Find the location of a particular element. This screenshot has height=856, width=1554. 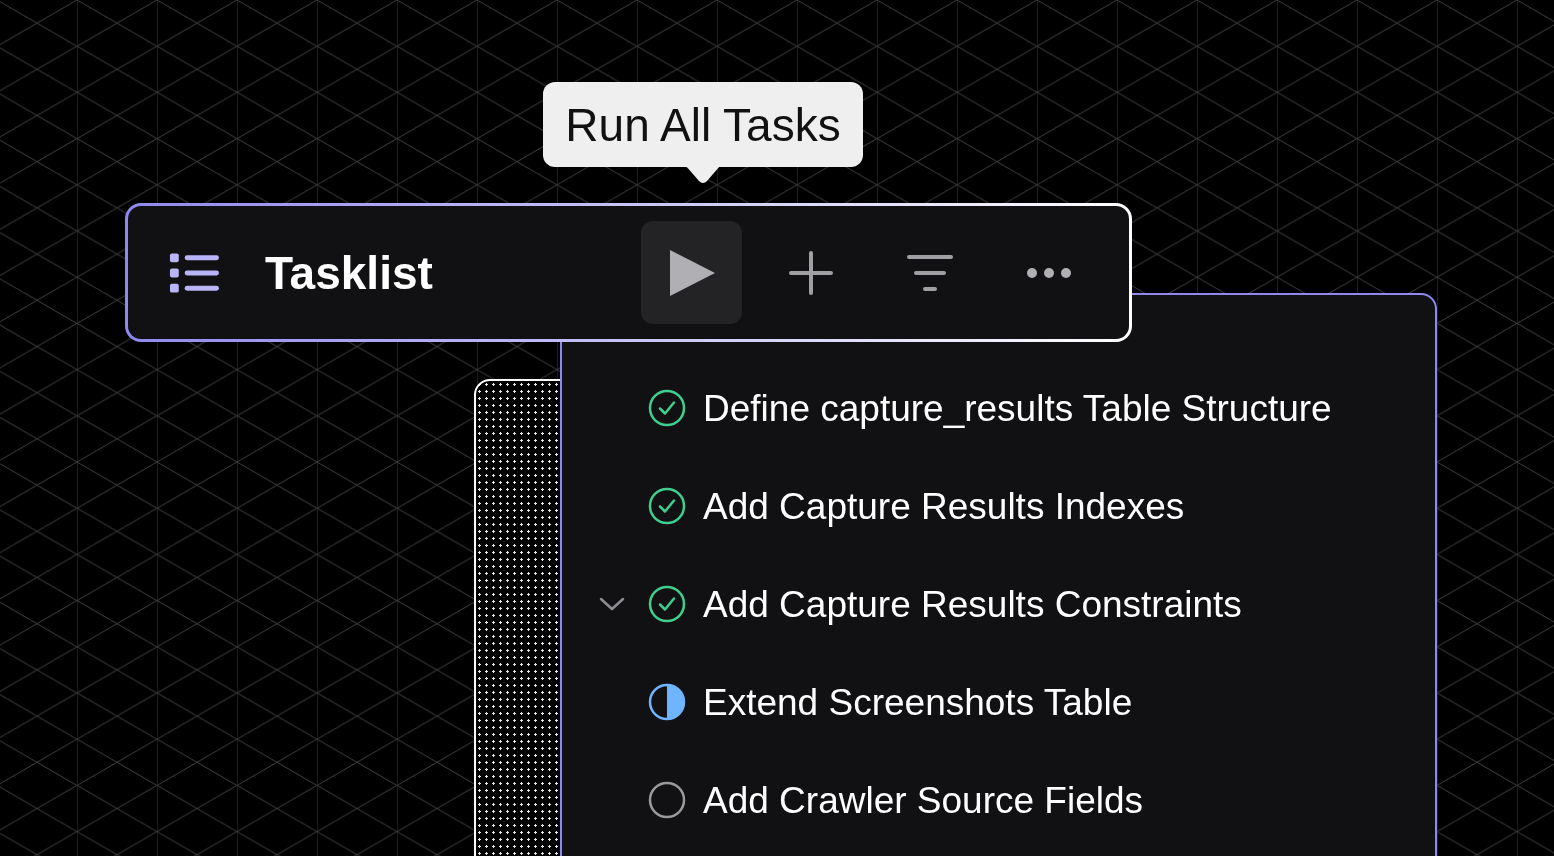

list-icon is located at coordinates (194, 272).